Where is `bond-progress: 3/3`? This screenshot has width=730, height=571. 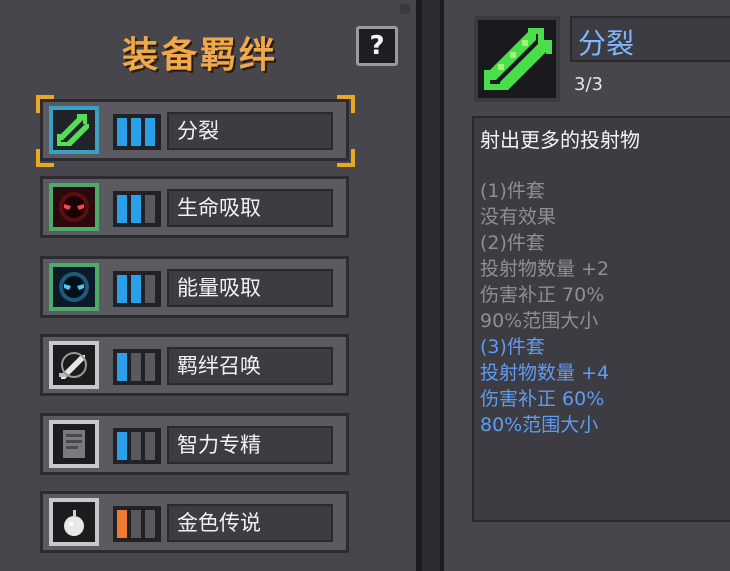 bond-progress: 3/3 is located at coordinates (588, 84).